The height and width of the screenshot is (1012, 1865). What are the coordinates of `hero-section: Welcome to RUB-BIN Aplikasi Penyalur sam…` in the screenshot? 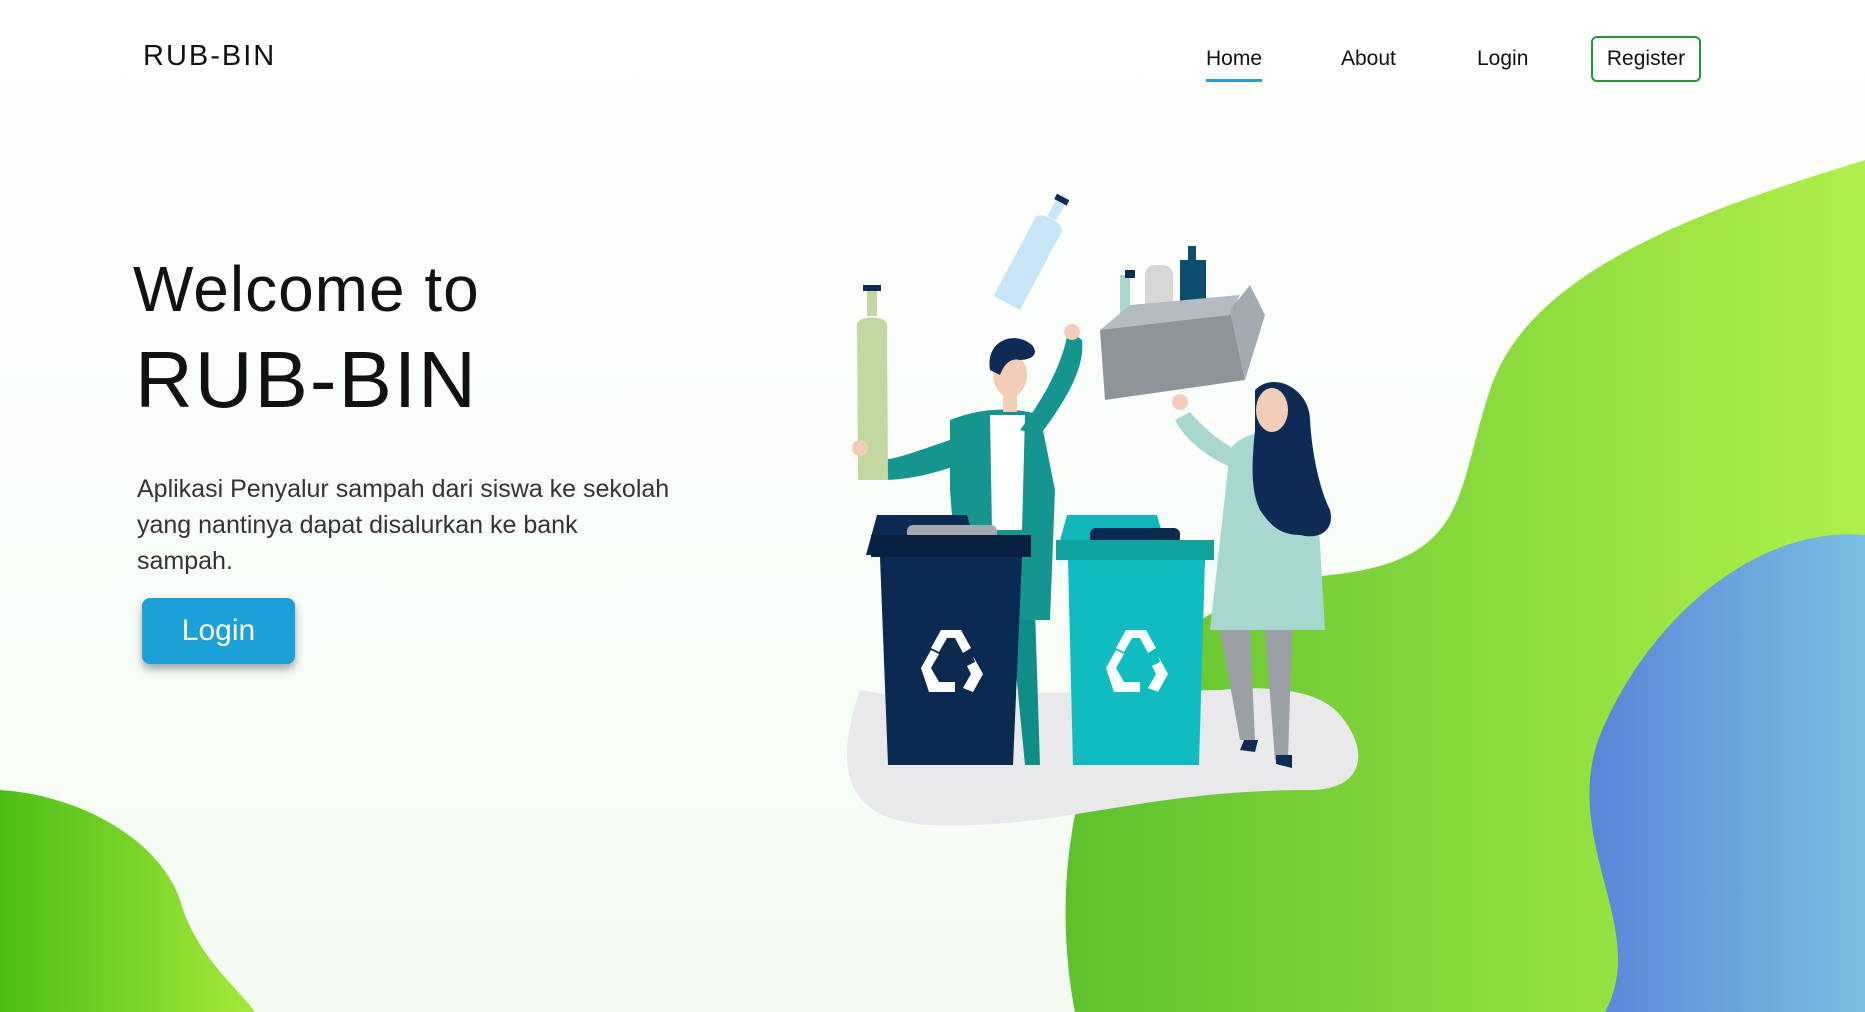 It's located at (413, 417).